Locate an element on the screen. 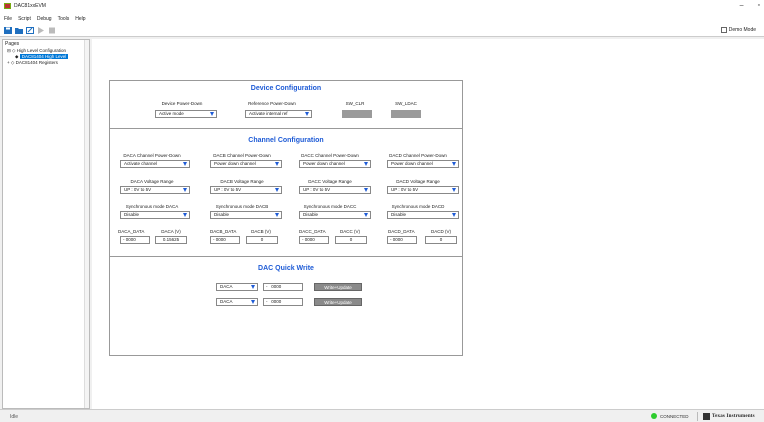 The height and width of the screenshot is (422, 764). dacd-range-select: UP : 0V to 5V is located at coordinates (423, 190).